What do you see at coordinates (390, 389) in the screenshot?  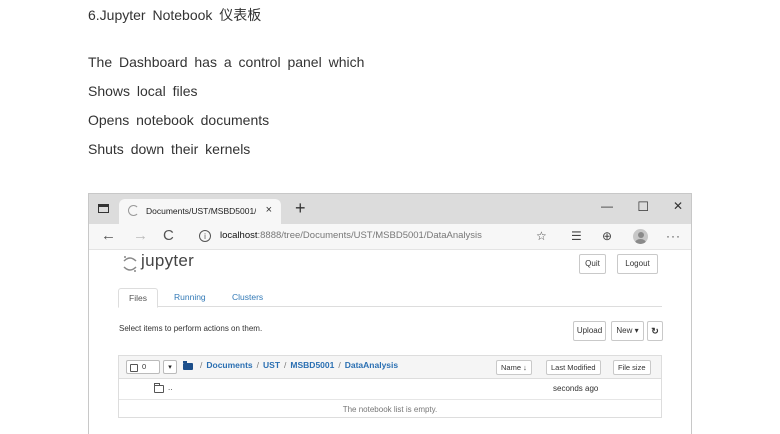 I see `list-item: .. seconds ago` at bounding box center [390, 389].